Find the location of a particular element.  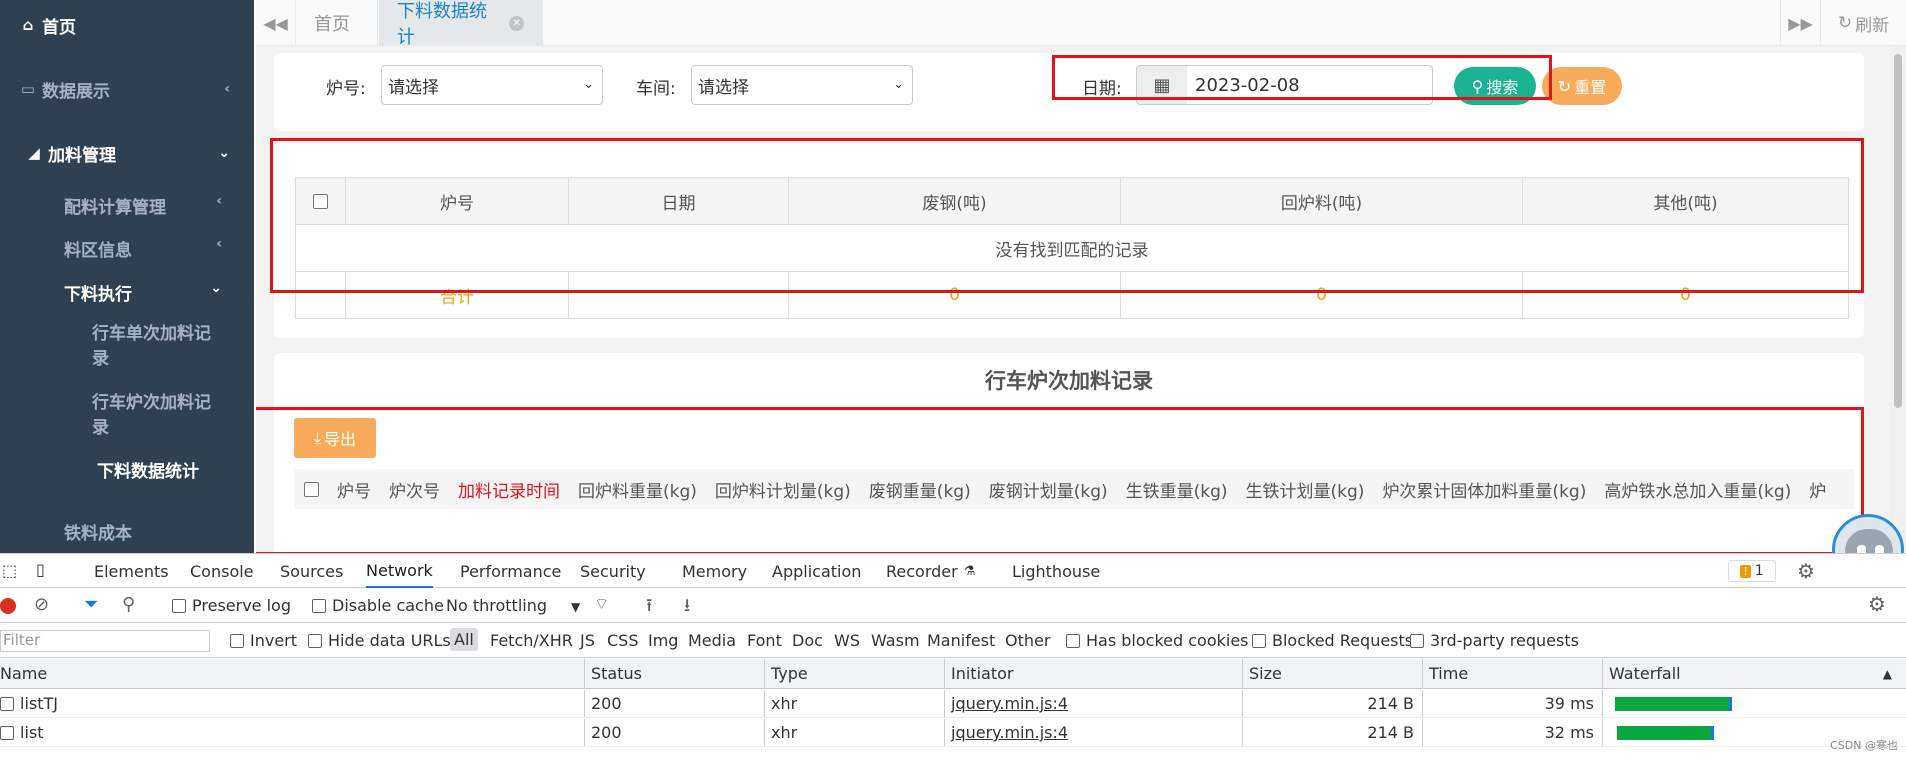

workshop-label: 车间: is located at coordinates (656, 89).